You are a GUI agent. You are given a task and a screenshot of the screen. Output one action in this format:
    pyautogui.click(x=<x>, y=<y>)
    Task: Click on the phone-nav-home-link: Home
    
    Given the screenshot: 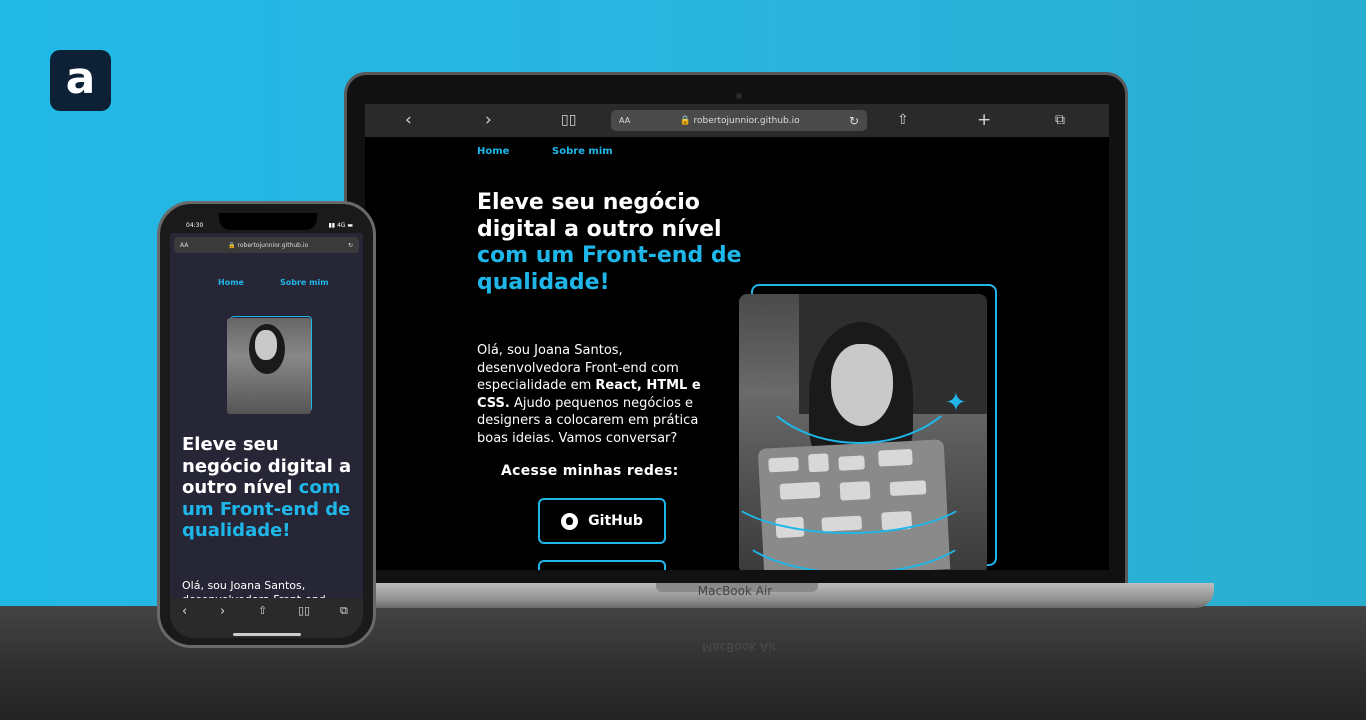 What is the action you would take?
    pyautogui.click(x=231, y=282)
    